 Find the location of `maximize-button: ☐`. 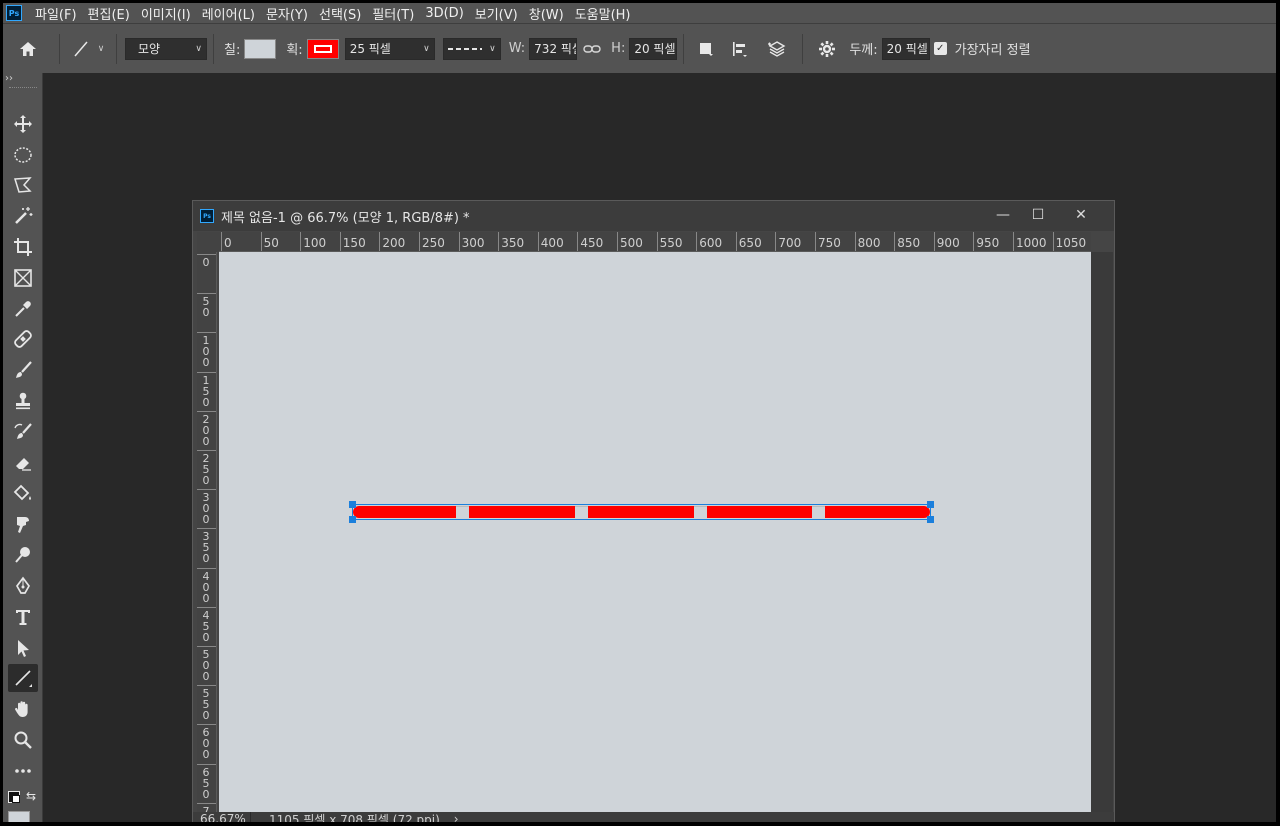

maximize-button: ☐ is located at coordinates (1038, 215).